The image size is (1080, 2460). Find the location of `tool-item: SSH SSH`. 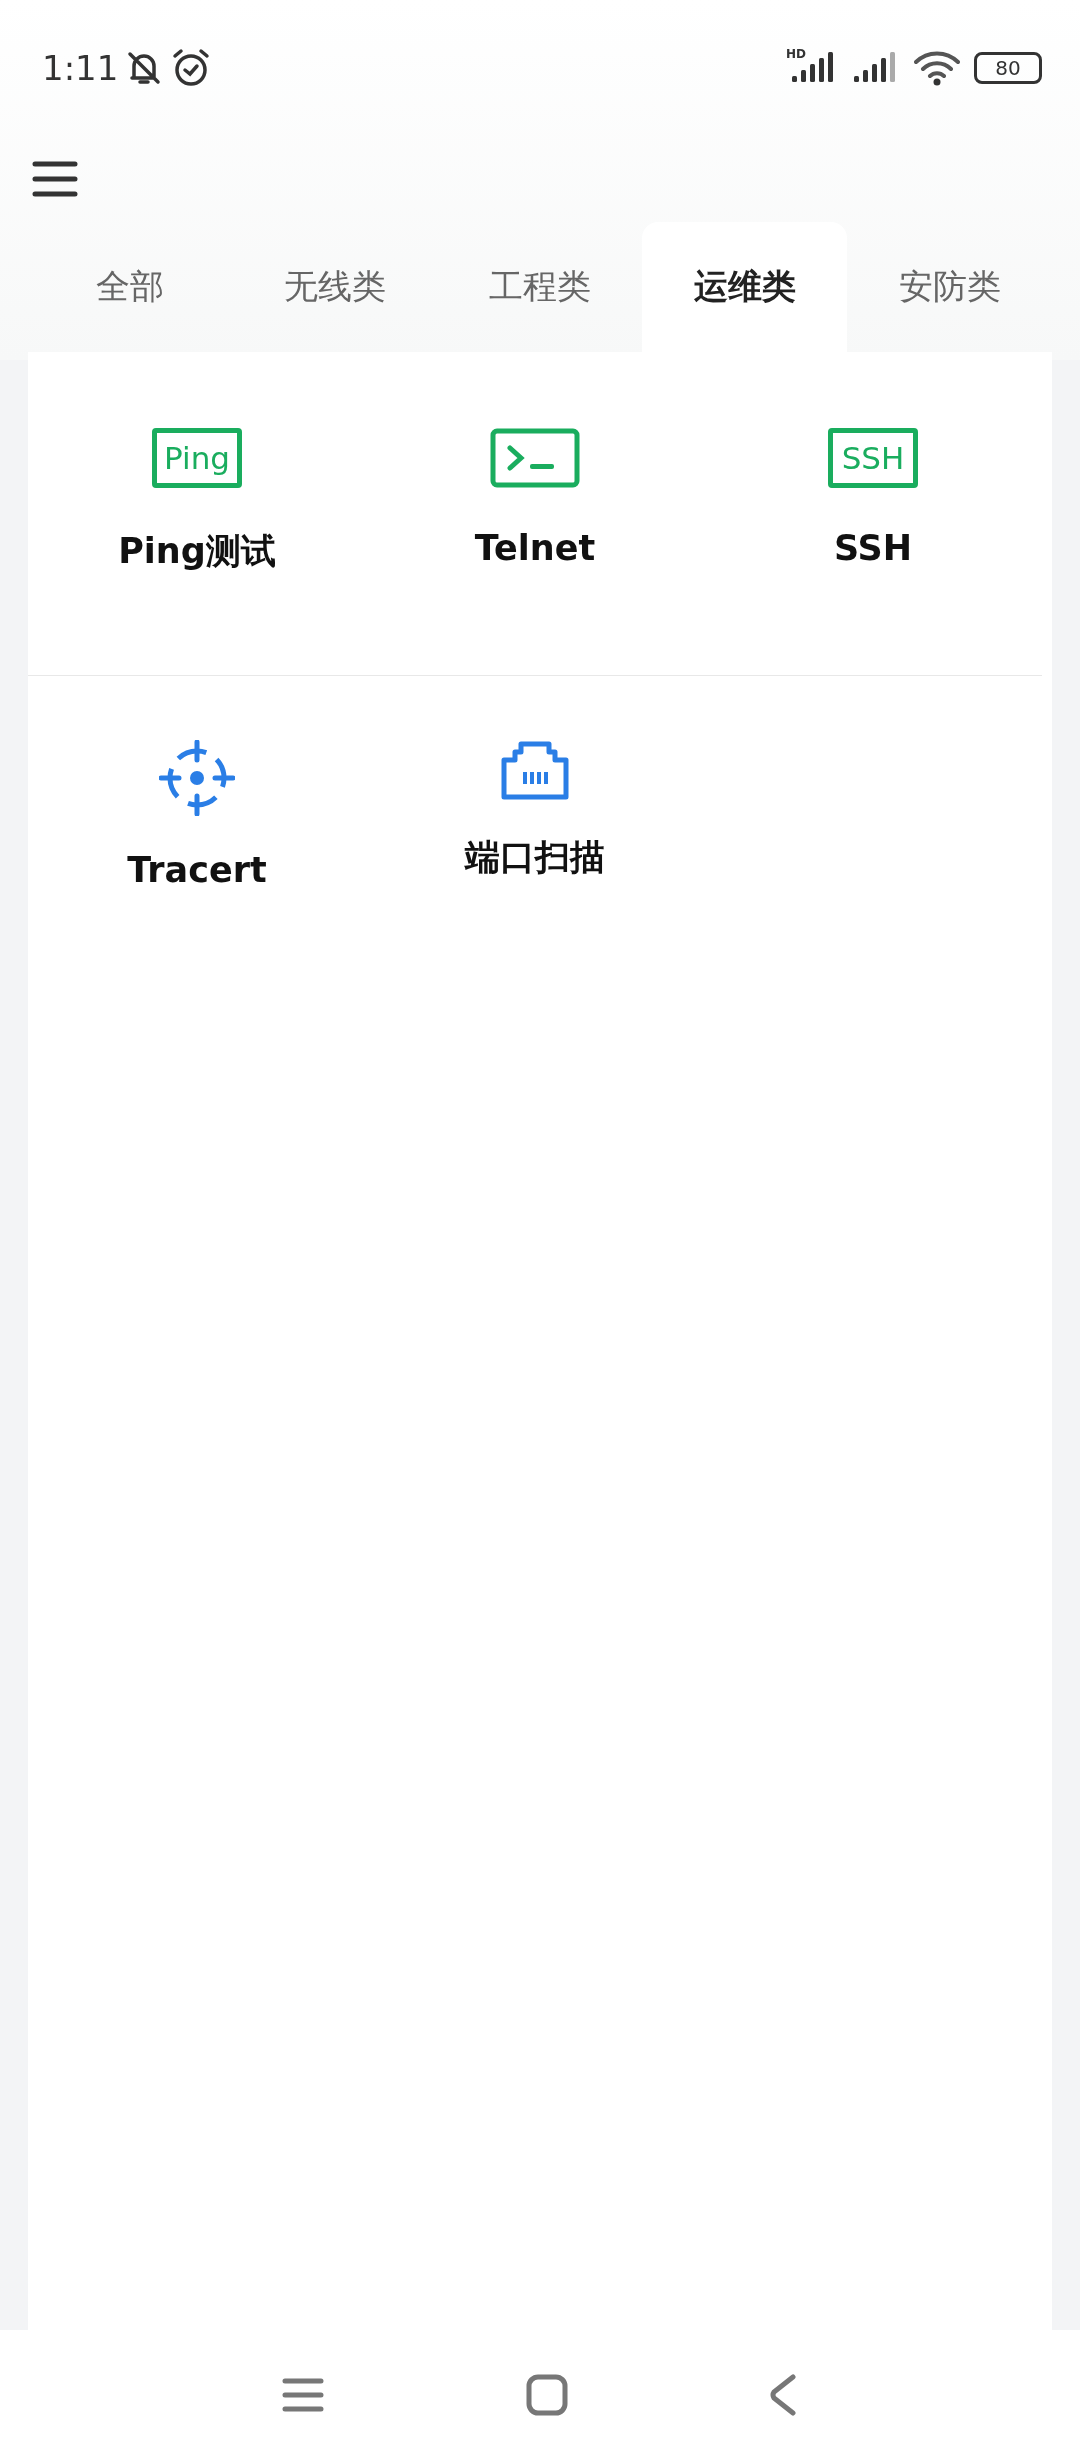

tool-item: SSH SSH is located at coordinates (873, 513).